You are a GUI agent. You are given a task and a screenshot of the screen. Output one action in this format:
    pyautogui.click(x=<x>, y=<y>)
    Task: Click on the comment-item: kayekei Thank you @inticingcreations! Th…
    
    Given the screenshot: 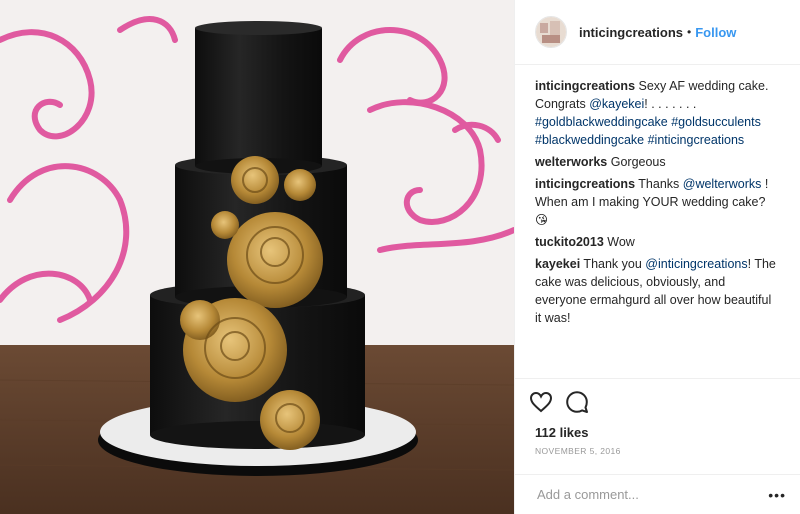 What is the action you would take?
    pyautogui.click(x=657, y=291)
    